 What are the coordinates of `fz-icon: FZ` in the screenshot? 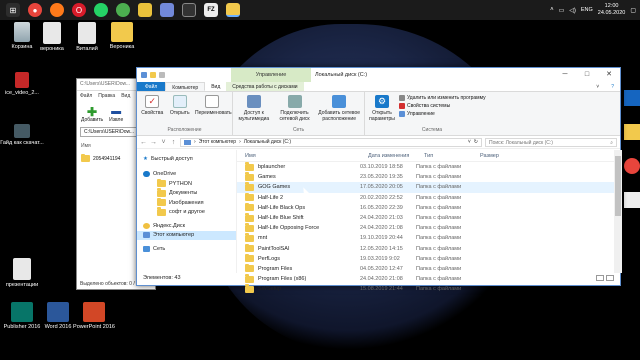 It's located at (211, 10).